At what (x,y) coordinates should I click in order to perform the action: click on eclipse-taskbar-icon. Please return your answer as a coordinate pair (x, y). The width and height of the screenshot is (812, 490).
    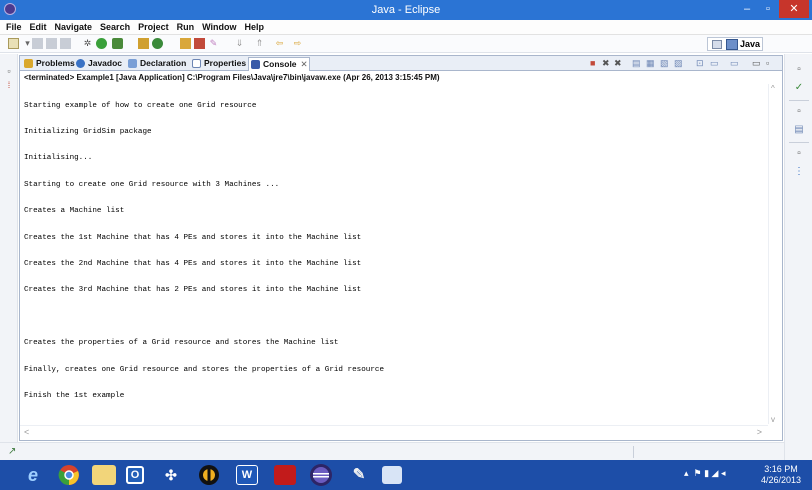
    Looking at the image, I should click on (321, 475).